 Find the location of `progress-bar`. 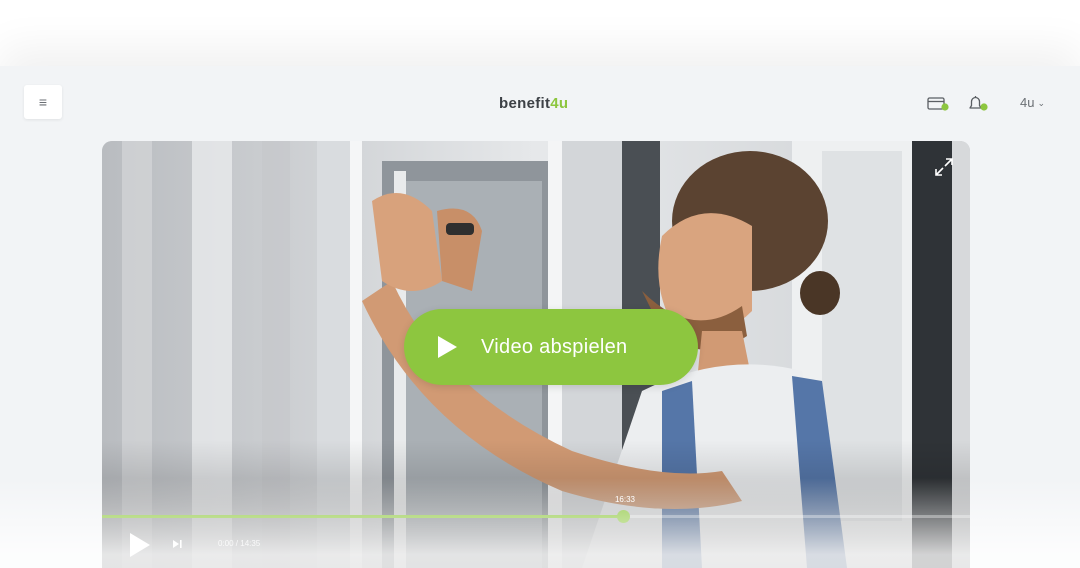

progress-bar is located at coordinates (536, 516).